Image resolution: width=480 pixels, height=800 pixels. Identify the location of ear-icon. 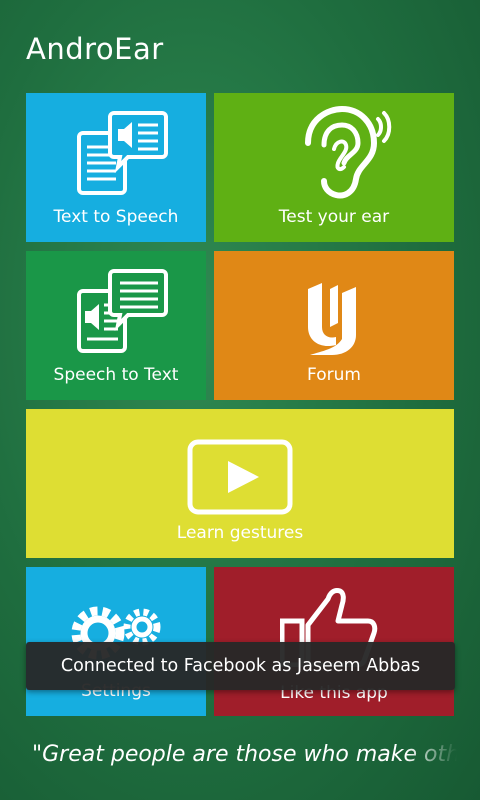
(348, 152).